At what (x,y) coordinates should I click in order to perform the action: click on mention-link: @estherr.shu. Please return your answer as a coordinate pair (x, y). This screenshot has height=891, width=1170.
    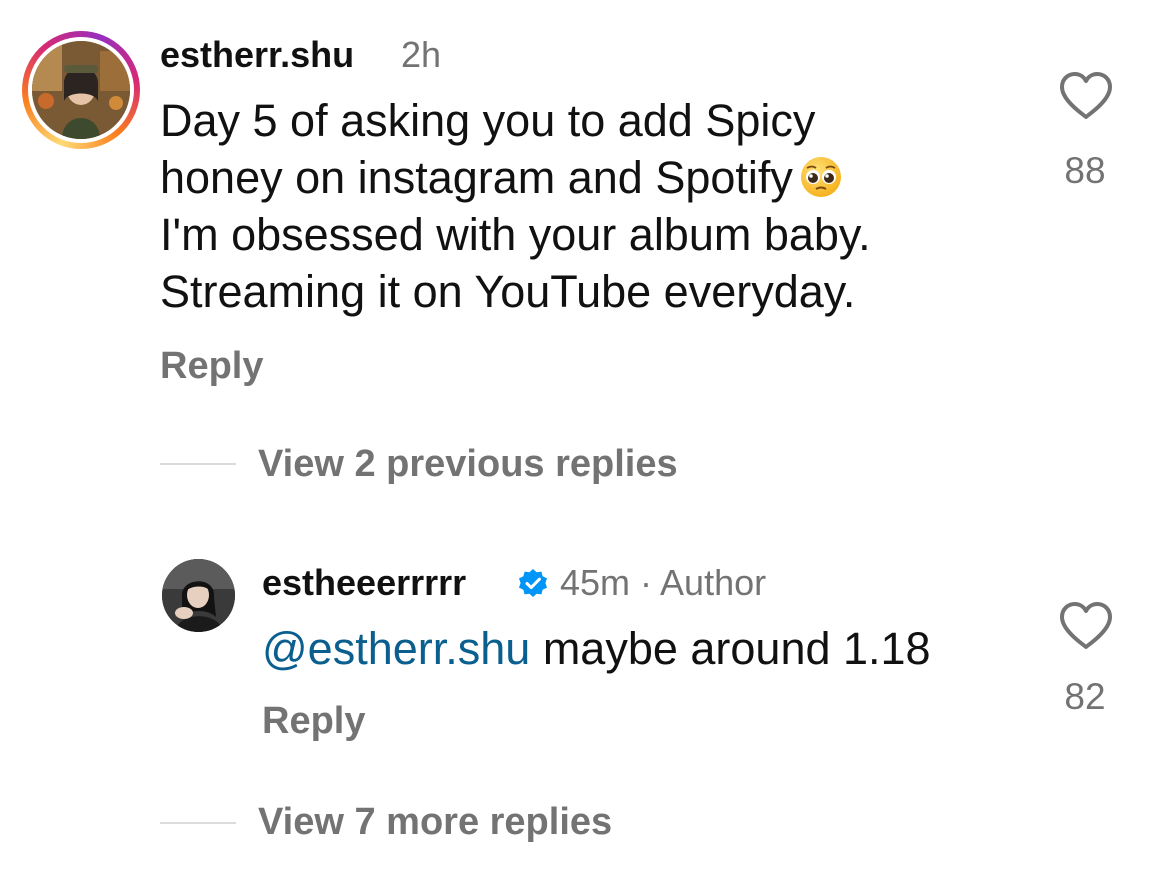
    Looking at the image, I should click on (396, 648).